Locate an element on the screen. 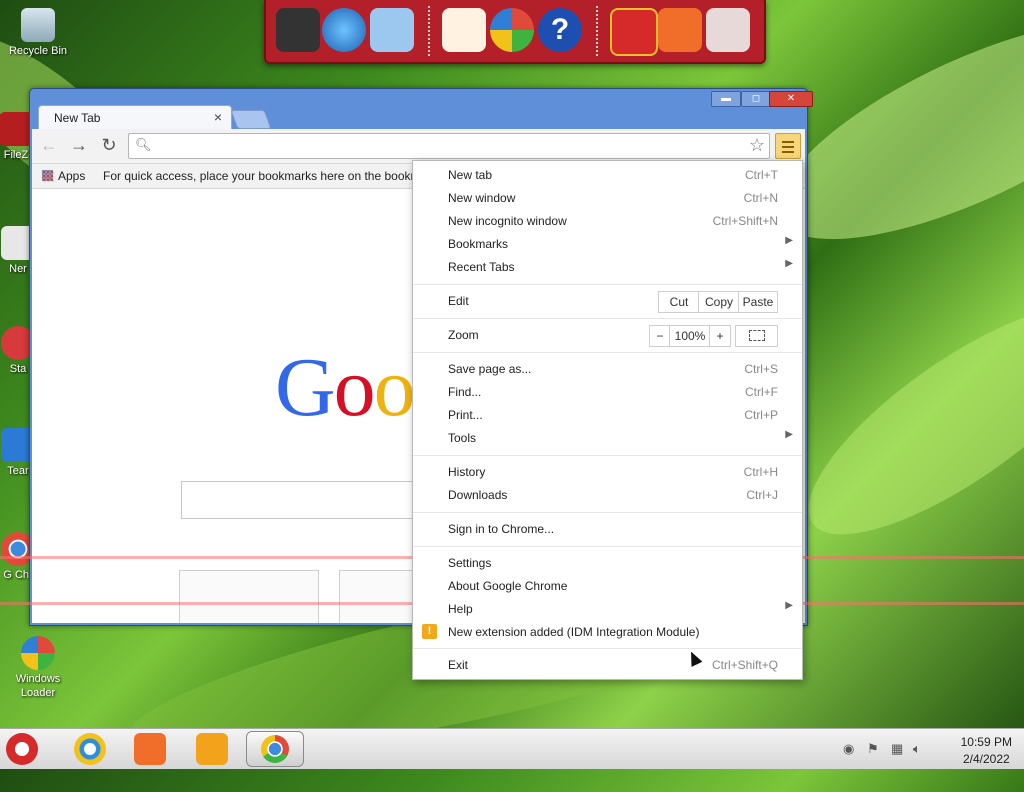  warning-icon: ! is located at coordinates (429, 631).